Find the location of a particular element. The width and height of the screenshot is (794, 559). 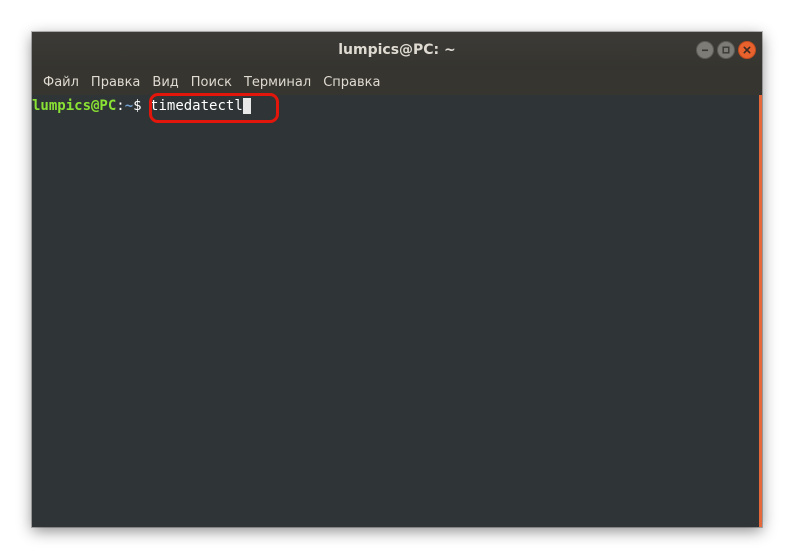

maximize-icon is located at coordinates (726, 50).